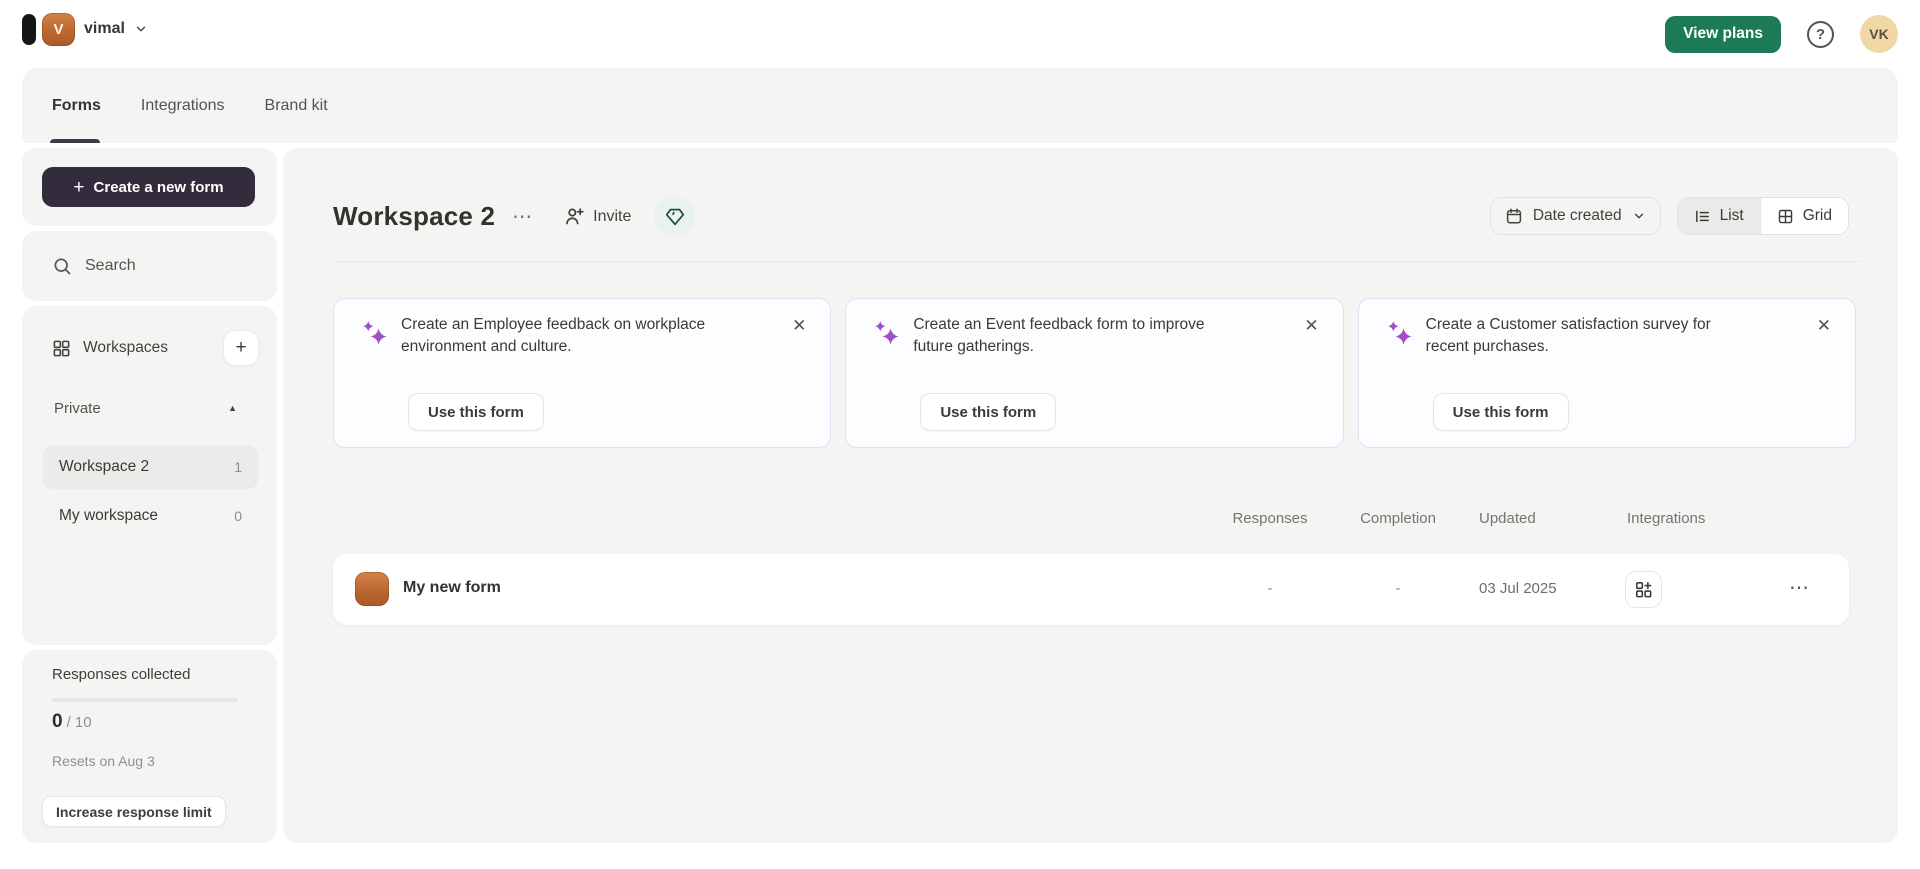 Image resolution: width=1920 pixels, height=869 pixels. I want to click on invite-label: Invite, so click(612, 216).